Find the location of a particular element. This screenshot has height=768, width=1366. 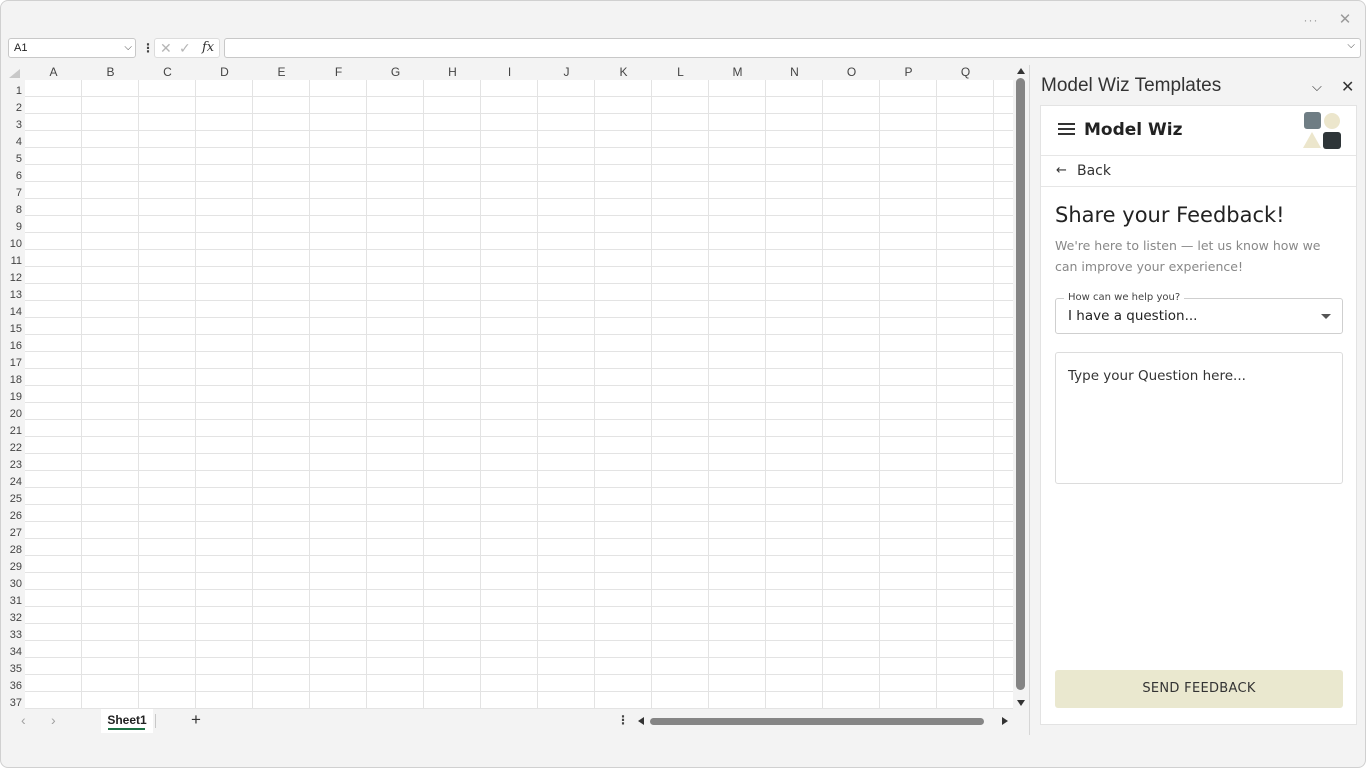

row-header: 8 is located at coordinates (11, 207).